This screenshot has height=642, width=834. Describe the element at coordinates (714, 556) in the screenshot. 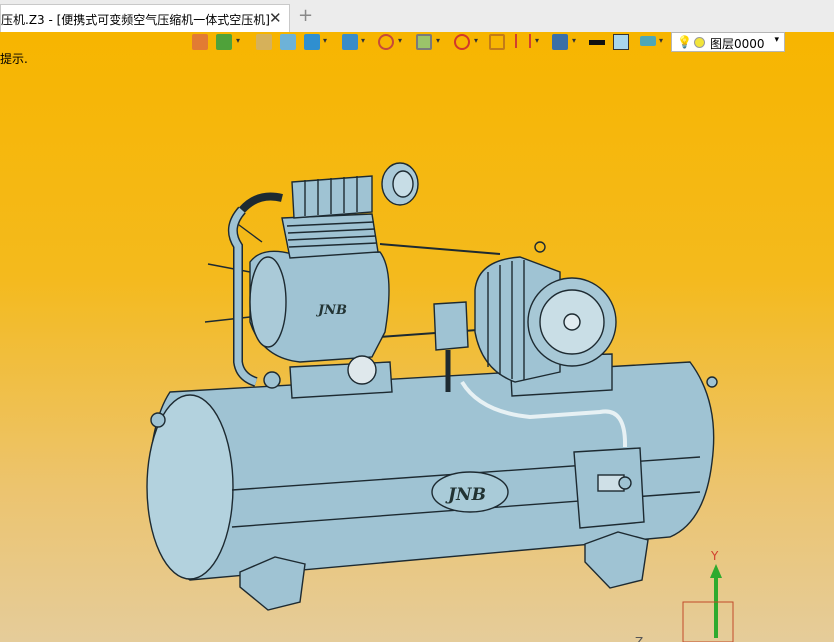

I see `y-axis-label: Y` at that location.